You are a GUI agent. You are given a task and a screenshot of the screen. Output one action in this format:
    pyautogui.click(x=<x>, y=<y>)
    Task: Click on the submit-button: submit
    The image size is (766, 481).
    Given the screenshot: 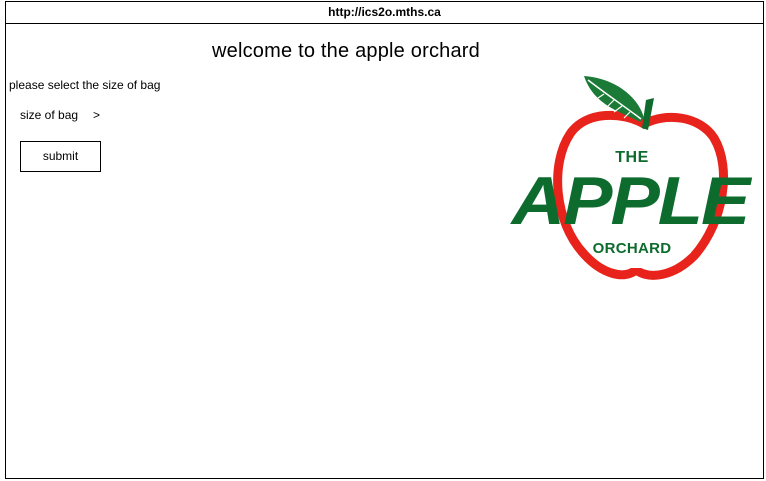 What is the action you would take?
    pyautogui.click(x=60, y=156)
    